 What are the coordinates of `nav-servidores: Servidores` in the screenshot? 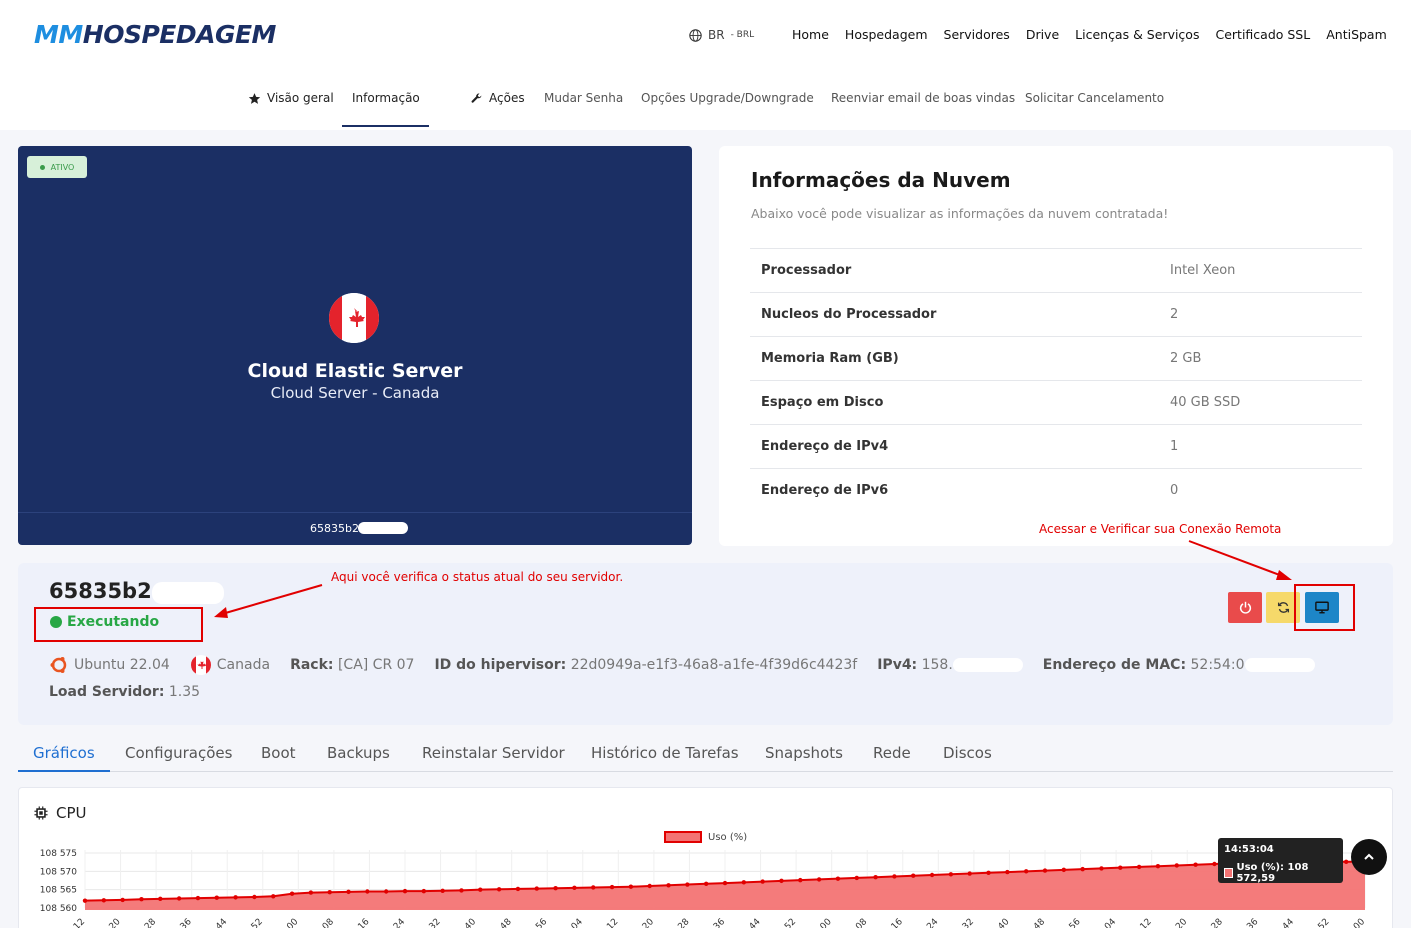 It's located at (977, 34).